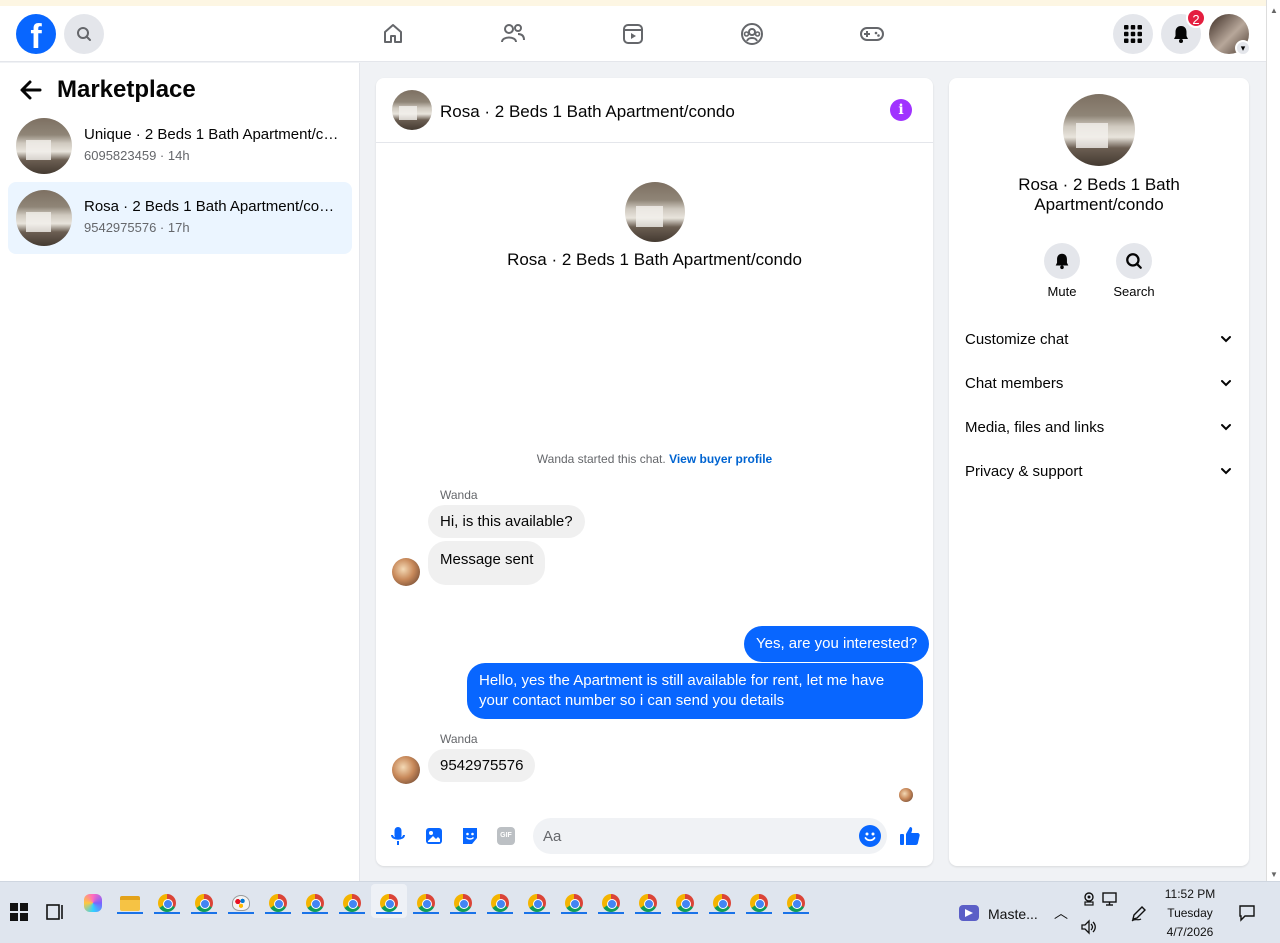  What do you see at coordinates (137, 227) in the screenshot?
I see `conversation-subtitle: 9542975576 · 17h` at bounding box center [137, 227].